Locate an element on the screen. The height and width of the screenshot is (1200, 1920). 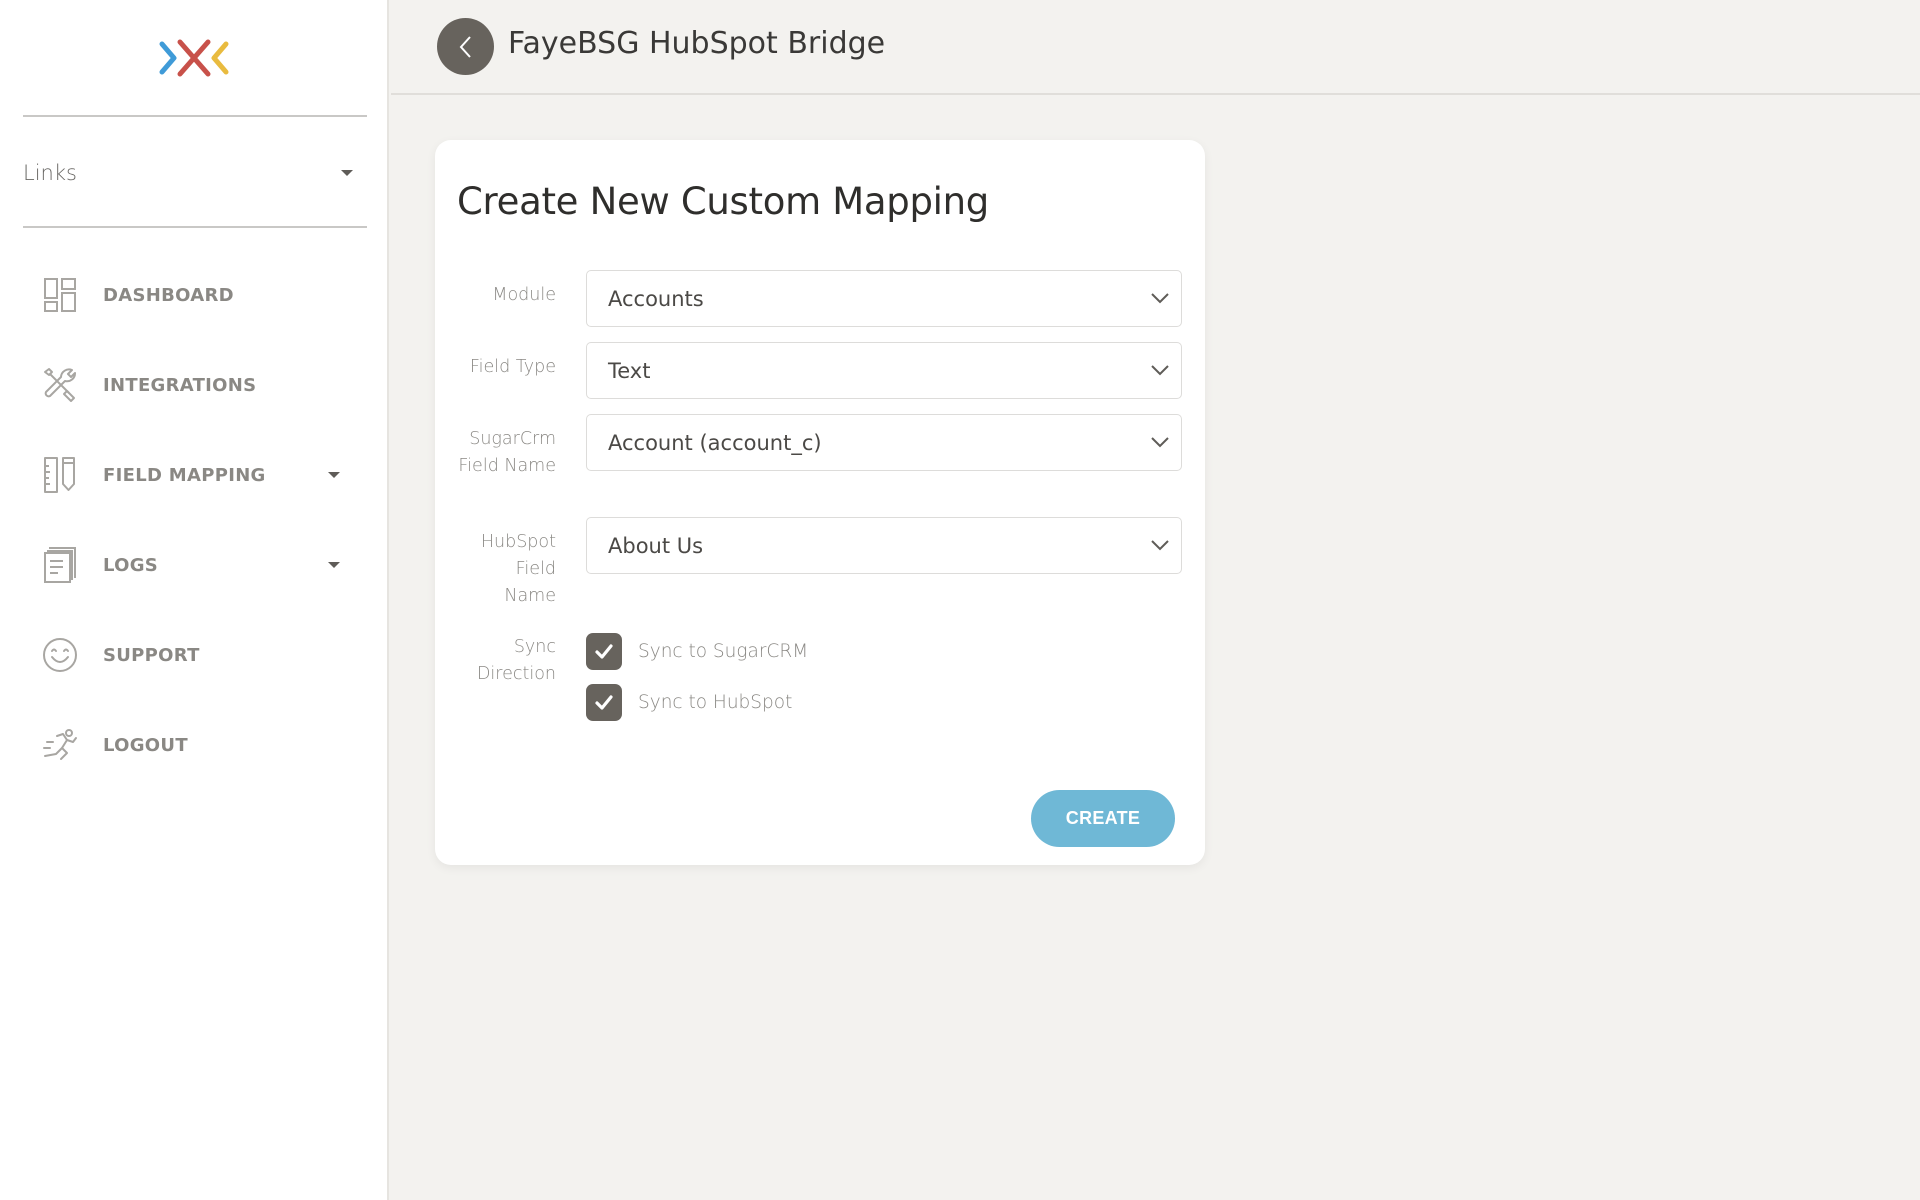
hubspot-field-label: HubSpot Field Name is located at coordinates (518, 569).